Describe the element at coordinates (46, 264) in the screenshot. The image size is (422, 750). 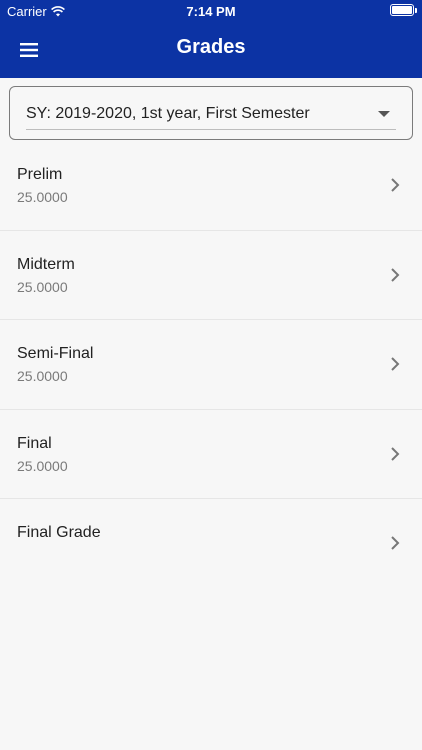
I see `grade-label: Midterm` at that location.